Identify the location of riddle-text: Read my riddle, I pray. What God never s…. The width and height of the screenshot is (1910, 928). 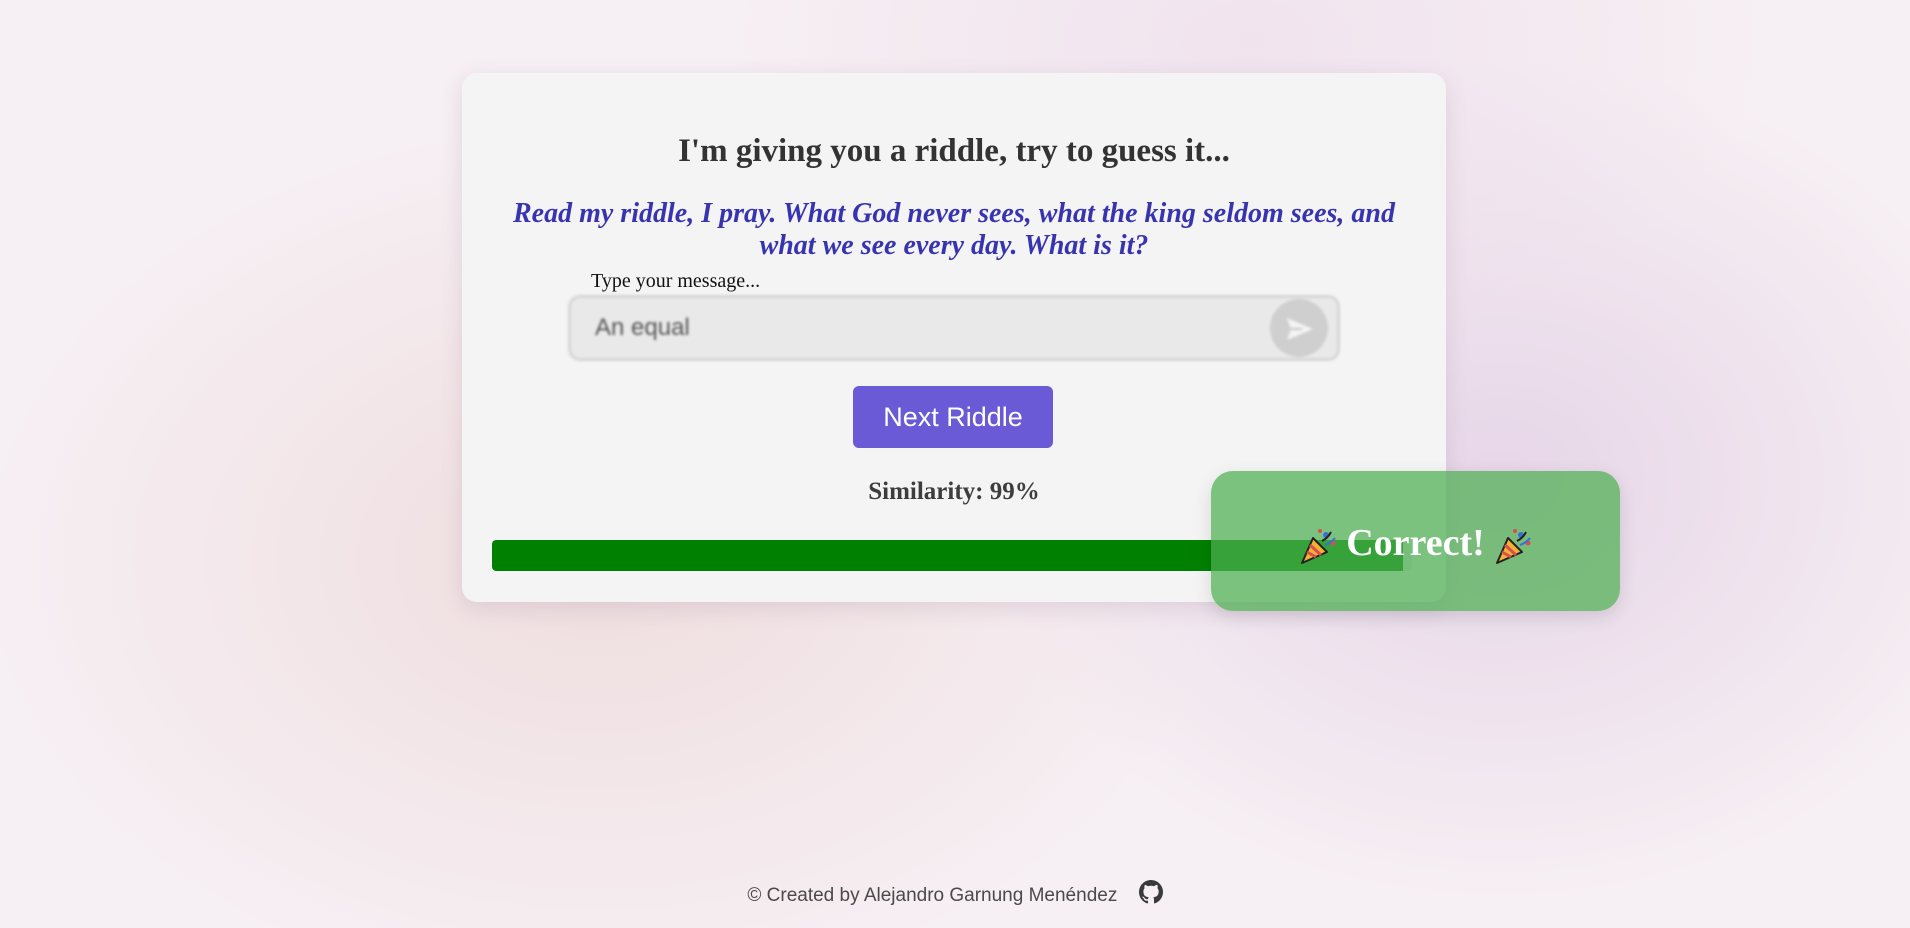
(954, 229).